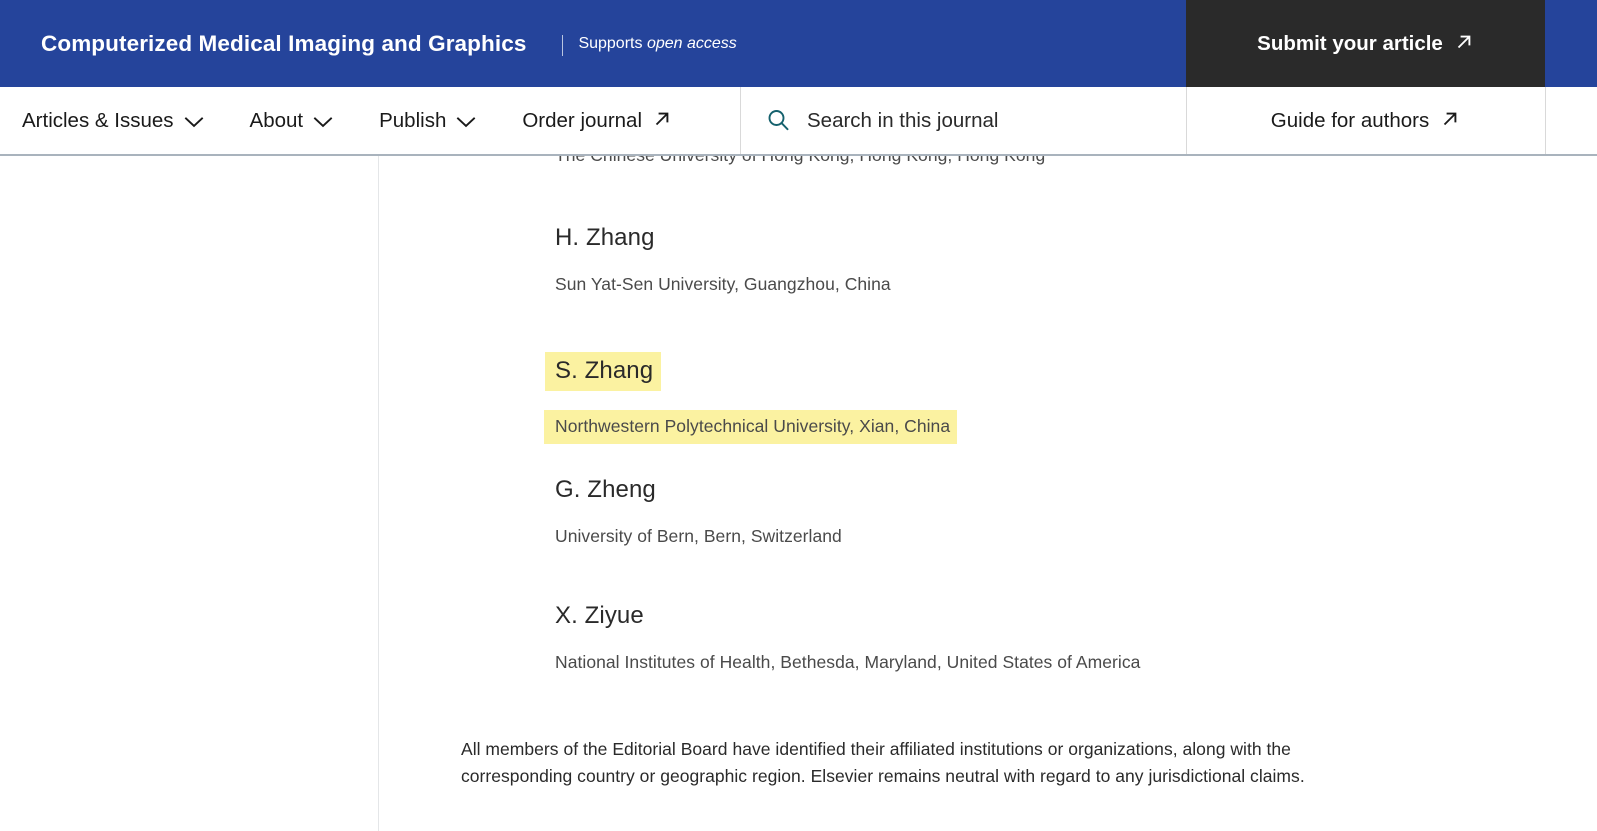 Image resolution: width=1597 pixels, height=831 pixels. I want to click on nav-item-label: Articles & Issues, so click(98, 120).